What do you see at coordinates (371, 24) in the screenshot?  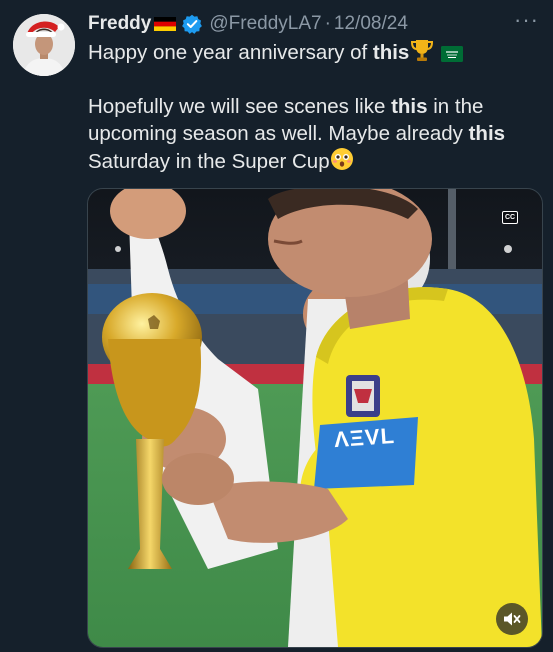 I see `timestamp: 12/08/24` at bounding box center [371, 24].